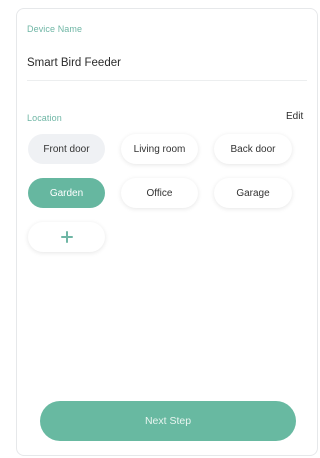 The width and height of the screenshot is (320, 458). What do you see at coordinates (253, 149) in the screenshot?
I see `location-chip-back-door: Back door` at bounding box center [253, 149].